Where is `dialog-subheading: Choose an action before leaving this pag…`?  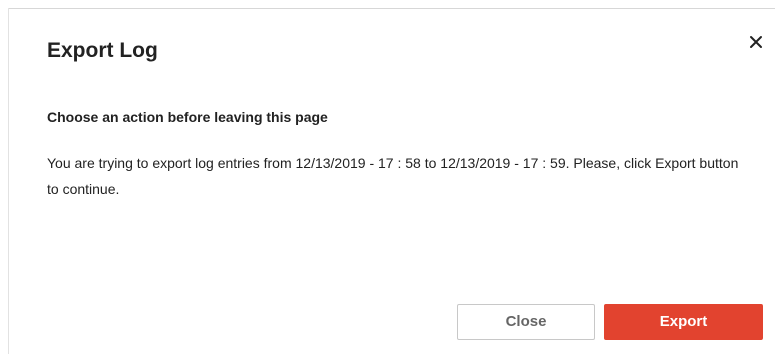 dialog-subheading: Choose an action before leaving this pag… is located at coordinates (187, 117).